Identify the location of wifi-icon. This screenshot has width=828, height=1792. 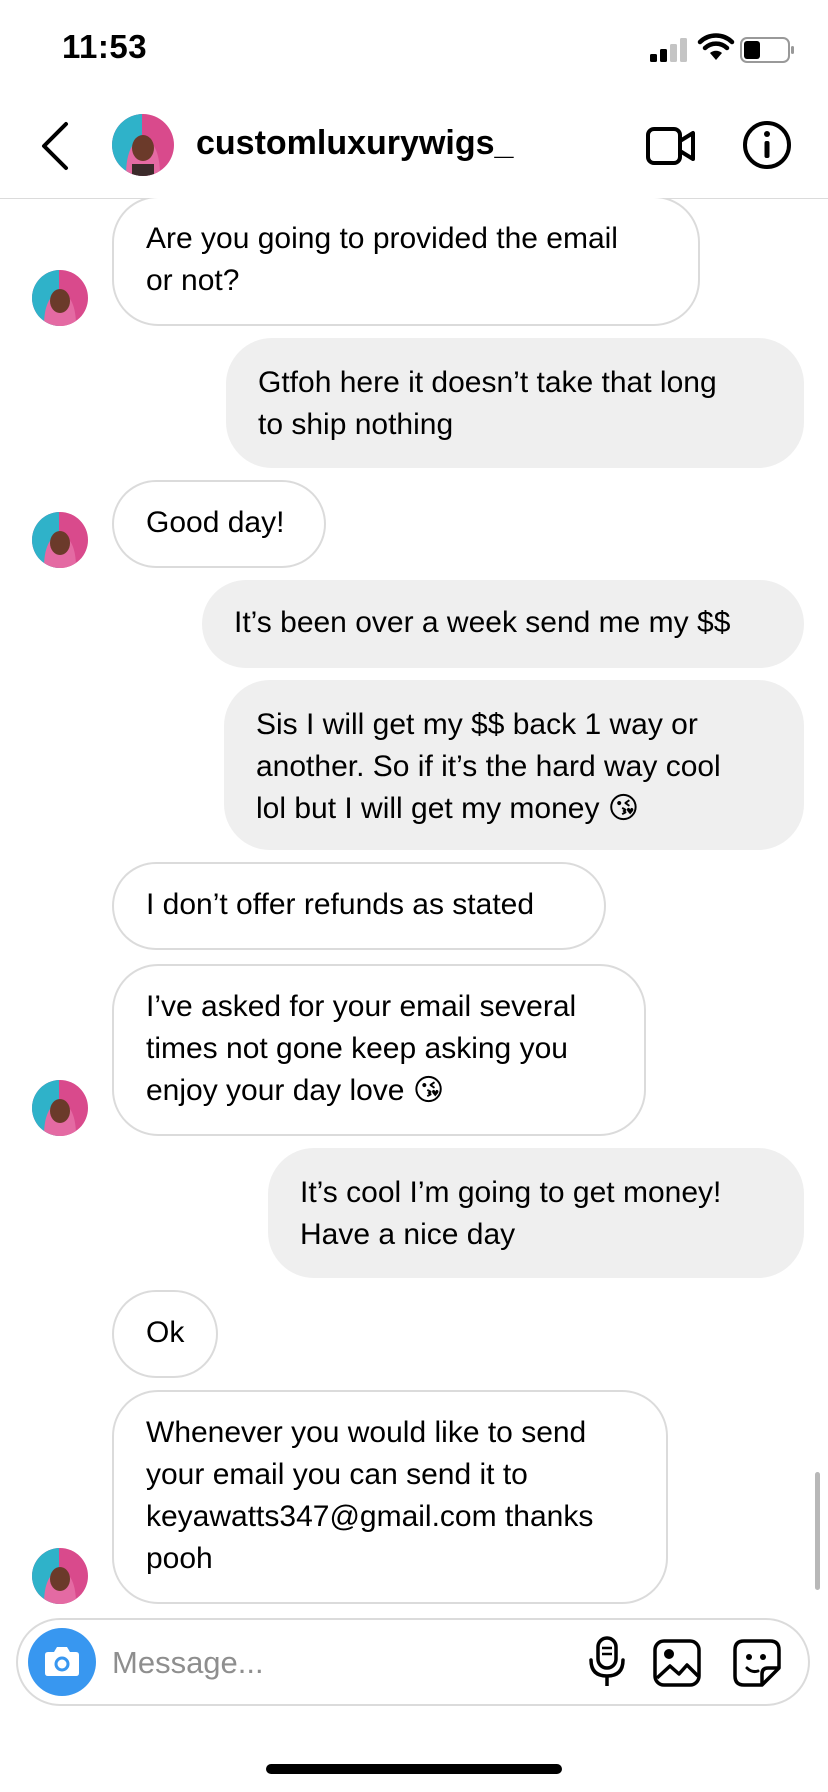
(716, 46).